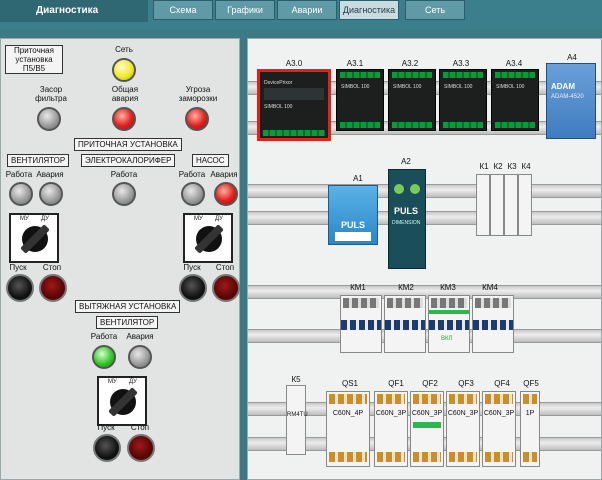  What do you see at coordinates (358, 287) in the screenshot?
I see `contactor-km1-label: КМ1` at bounding box center [358, 287].